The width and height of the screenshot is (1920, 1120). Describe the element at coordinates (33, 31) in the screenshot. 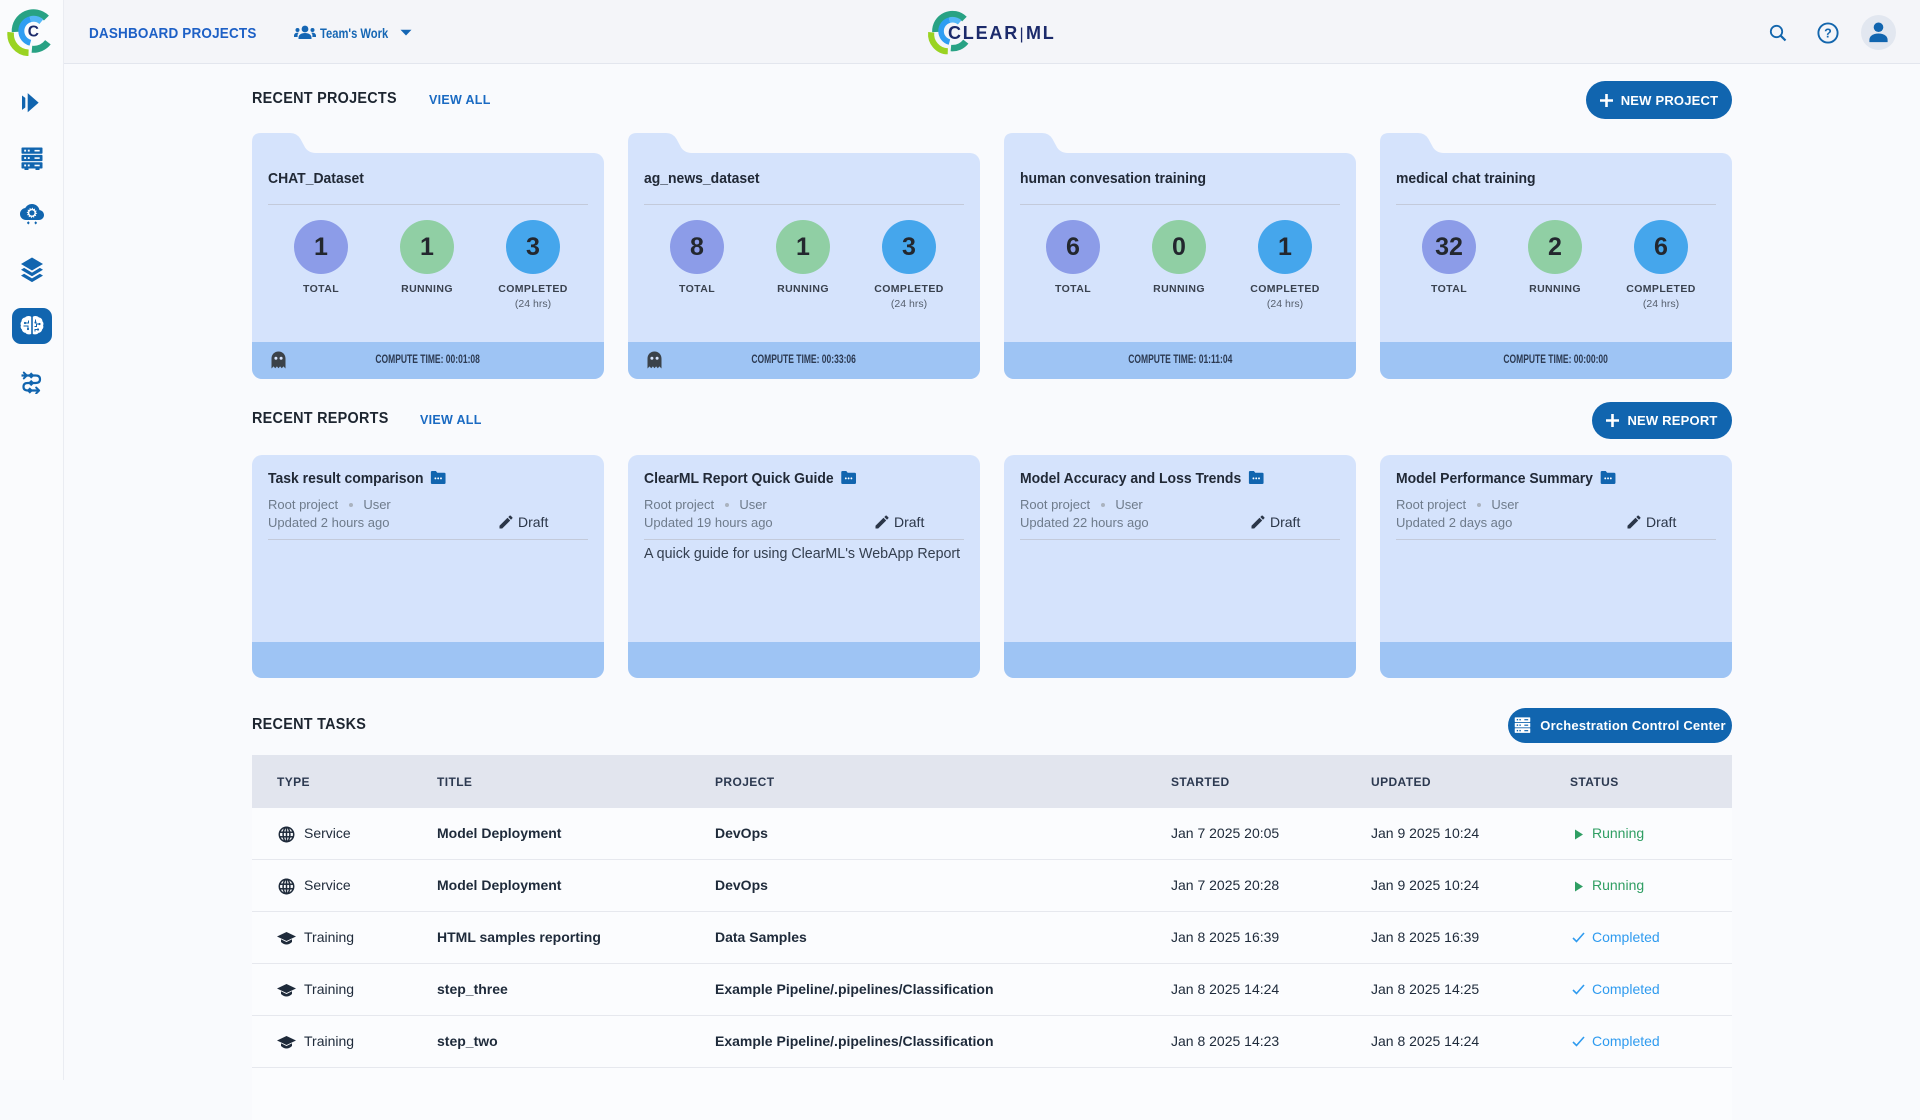

I see `svg-text: C` at that location.